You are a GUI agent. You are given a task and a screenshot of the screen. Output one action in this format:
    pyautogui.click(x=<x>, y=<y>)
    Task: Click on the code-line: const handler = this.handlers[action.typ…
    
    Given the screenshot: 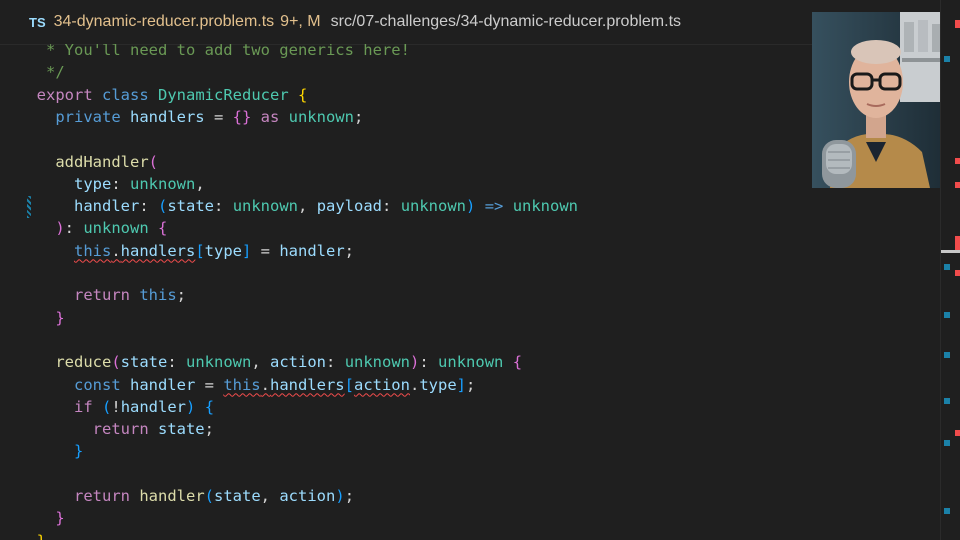 What is the action you would take?
    pyautogui.click(x=246, y=385)
    